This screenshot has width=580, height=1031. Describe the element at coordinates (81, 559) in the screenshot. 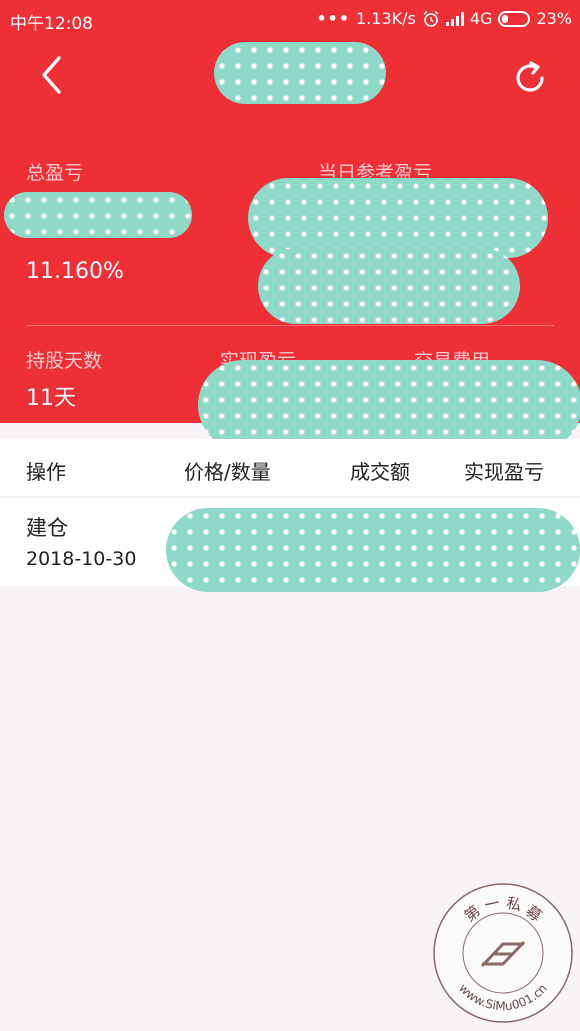

I see `row-date: 2018-10-30` at that location.